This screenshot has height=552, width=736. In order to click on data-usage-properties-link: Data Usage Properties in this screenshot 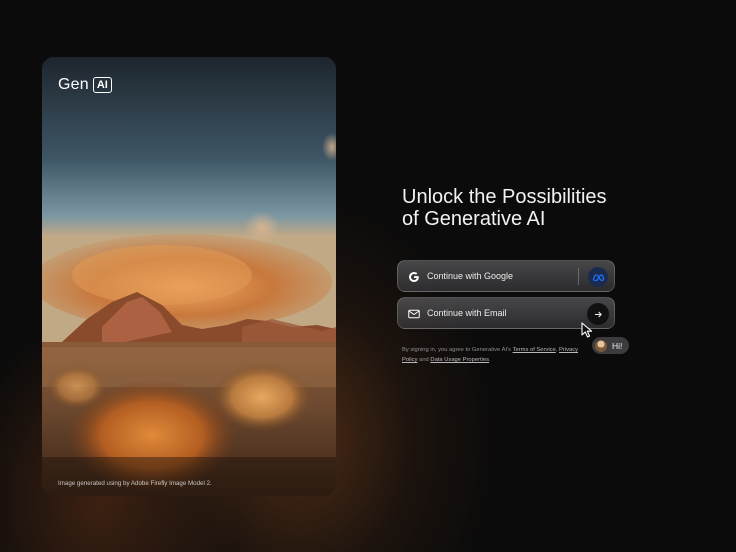, I will do `click(459, 360)`.